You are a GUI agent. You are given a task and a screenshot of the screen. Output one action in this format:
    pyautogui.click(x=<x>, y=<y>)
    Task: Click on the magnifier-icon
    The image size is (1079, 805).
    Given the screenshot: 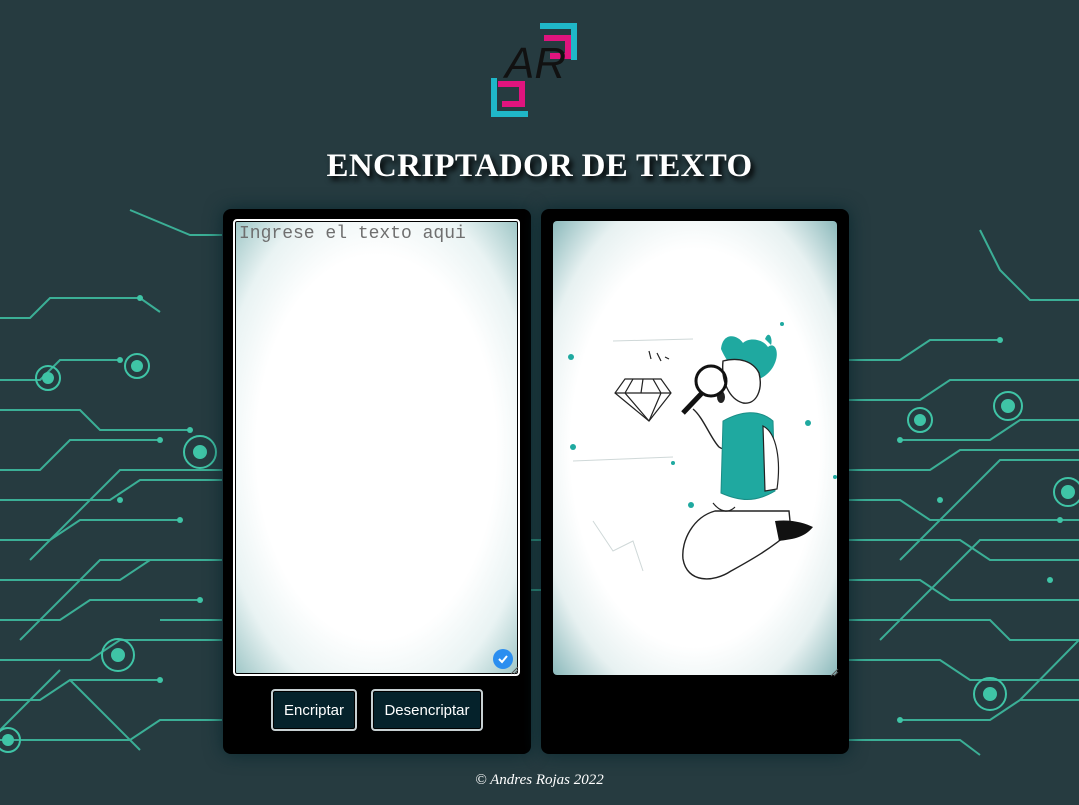 What is the action you would take?
    pyautogui.click(x=704, y=389)
    